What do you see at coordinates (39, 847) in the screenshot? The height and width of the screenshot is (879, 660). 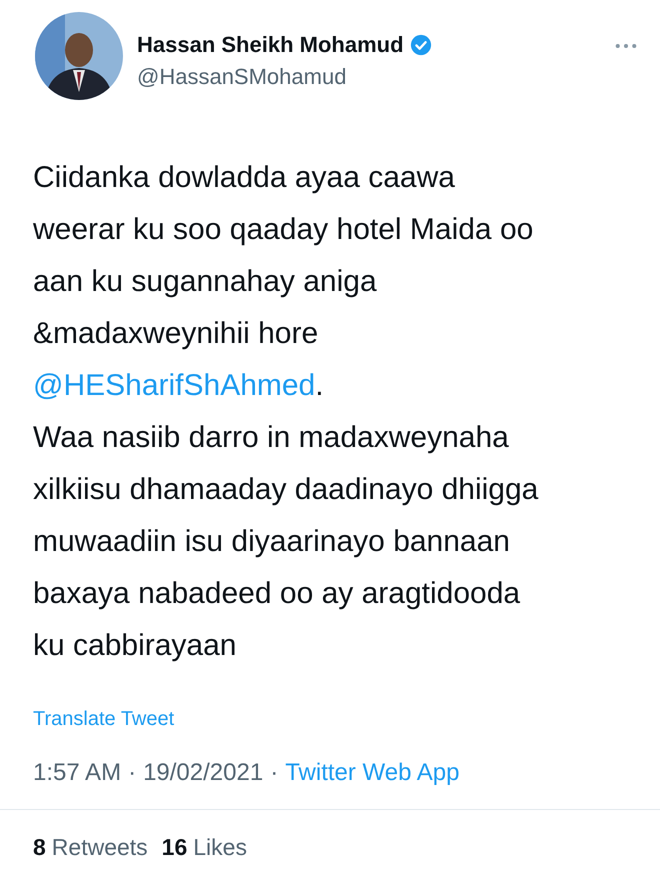 I see `stat-count: 8` at bounding box center [39, 847].